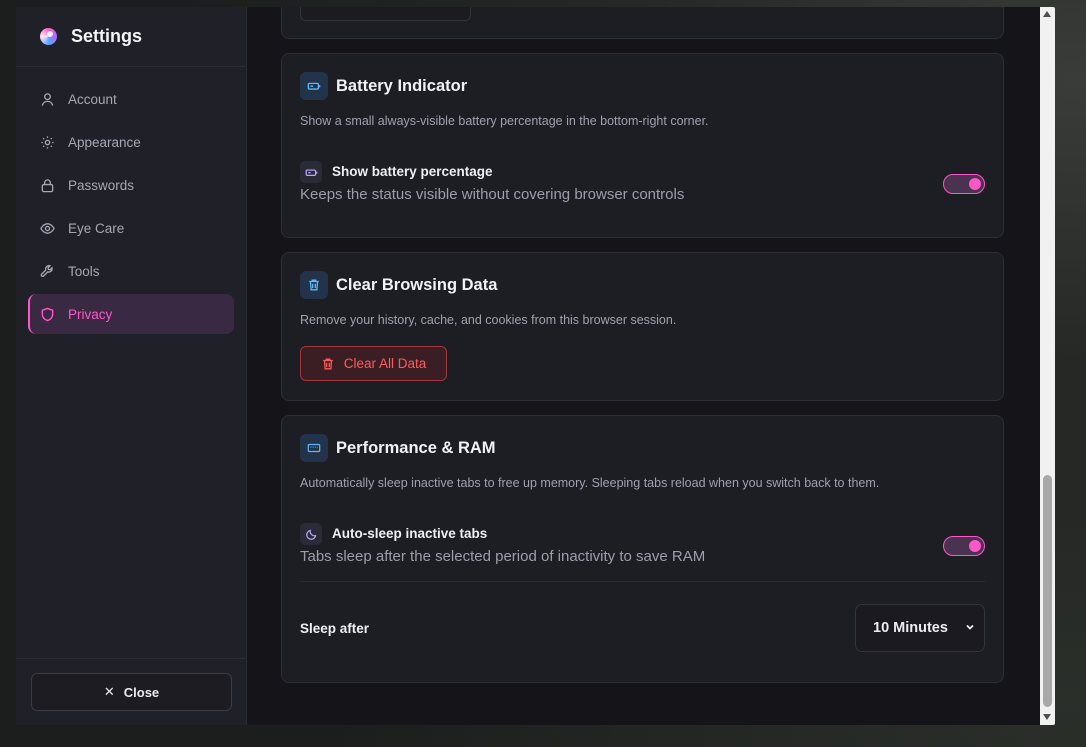  Describe the element at coordinates (385, 14) in the screenshot. I see `previous-card-button` at that location.